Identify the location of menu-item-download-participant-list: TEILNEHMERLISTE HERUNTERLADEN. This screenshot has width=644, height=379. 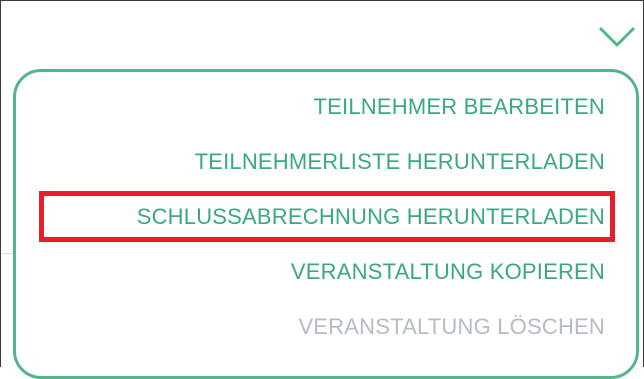
(400, 162).